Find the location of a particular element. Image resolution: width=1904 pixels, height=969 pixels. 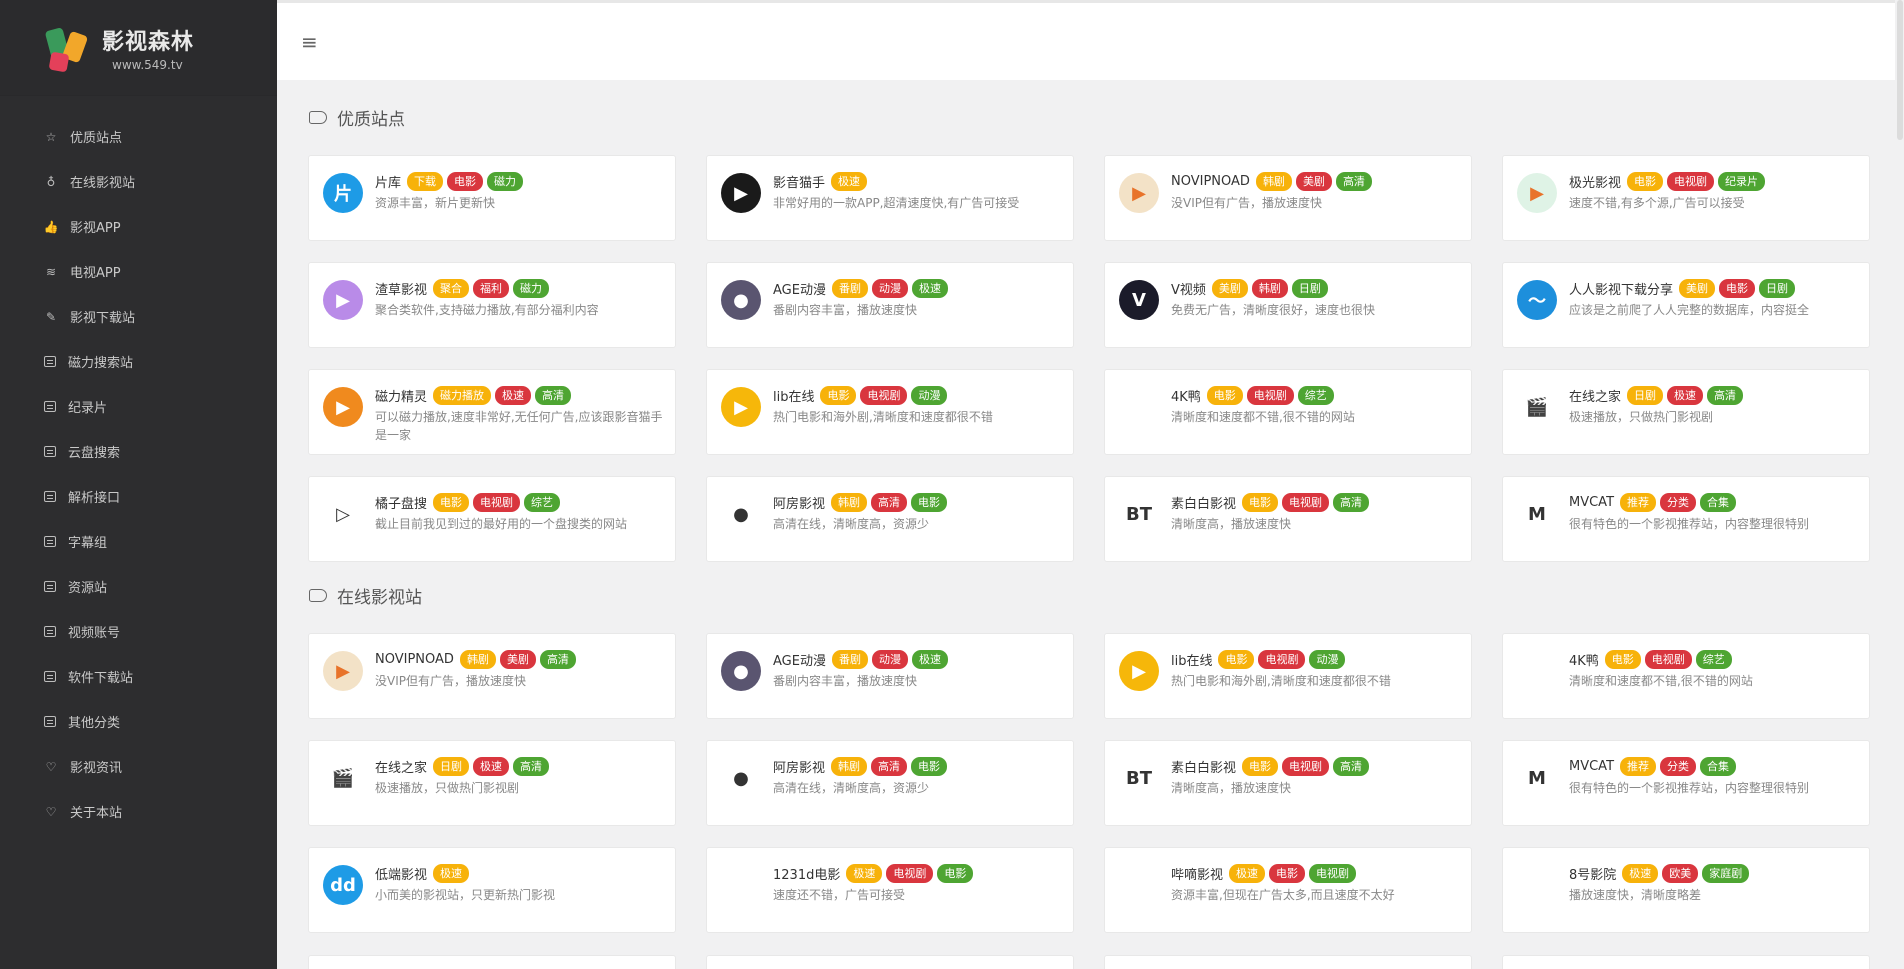

site-card: ▶ 影音猫手 极速 非常好用的一款APP,超清速度快,有广告可接受 is located at coordinates (890, 198).